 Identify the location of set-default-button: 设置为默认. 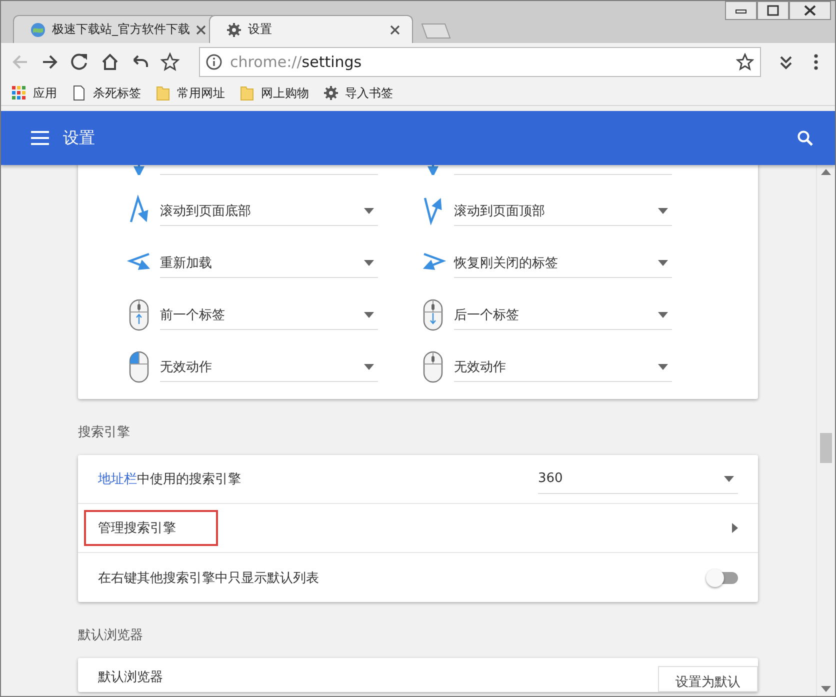
(708, 679).